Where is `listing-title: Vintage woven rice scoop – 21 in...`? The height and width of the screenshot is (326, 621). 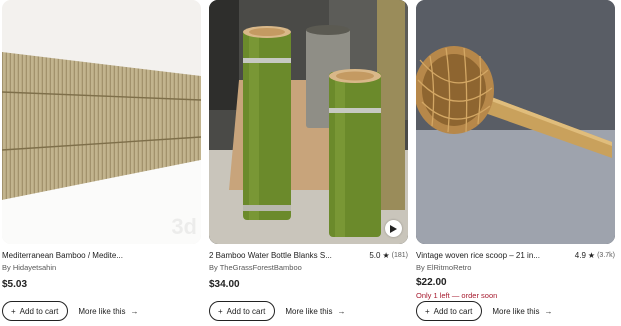
listing-title: Vintage woven rice scoop – 21 in... is located at coordinates (478, 255).